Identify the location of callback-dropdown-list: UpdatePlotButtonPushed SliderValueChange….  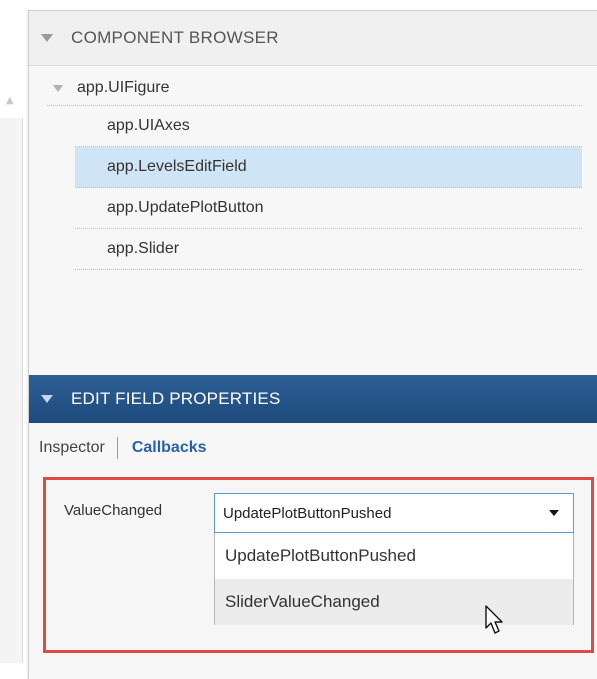
(394, 579).